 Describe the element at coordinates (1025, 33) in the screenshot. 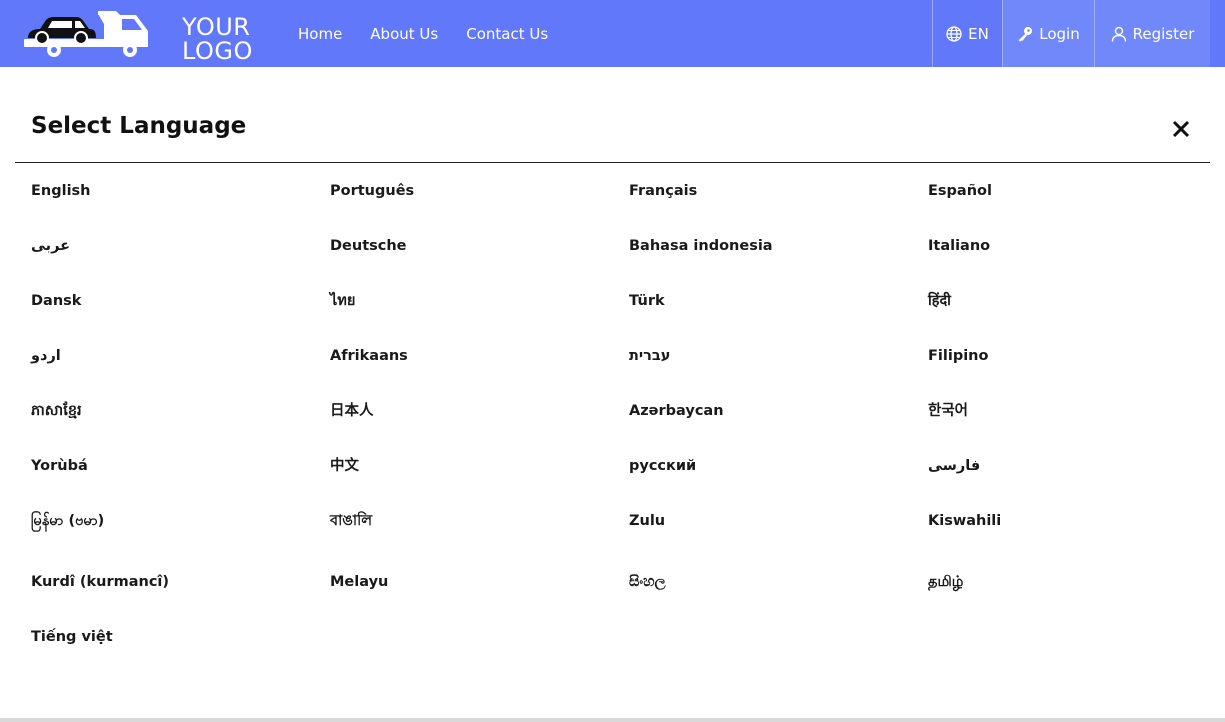

I see `key-icon` at that location.